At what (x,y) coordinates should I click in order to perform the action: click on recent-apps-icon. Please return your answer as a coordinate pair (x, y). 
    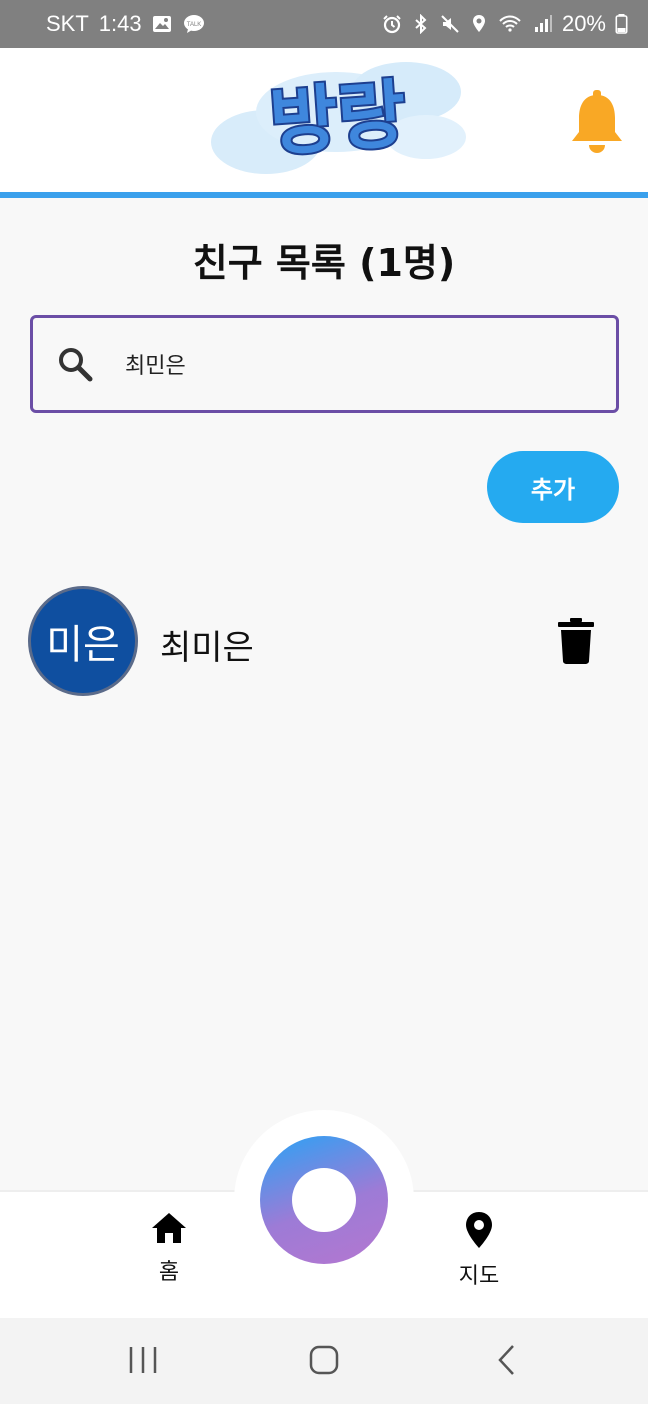
    Looking at the image, I should click on (143, 1360).